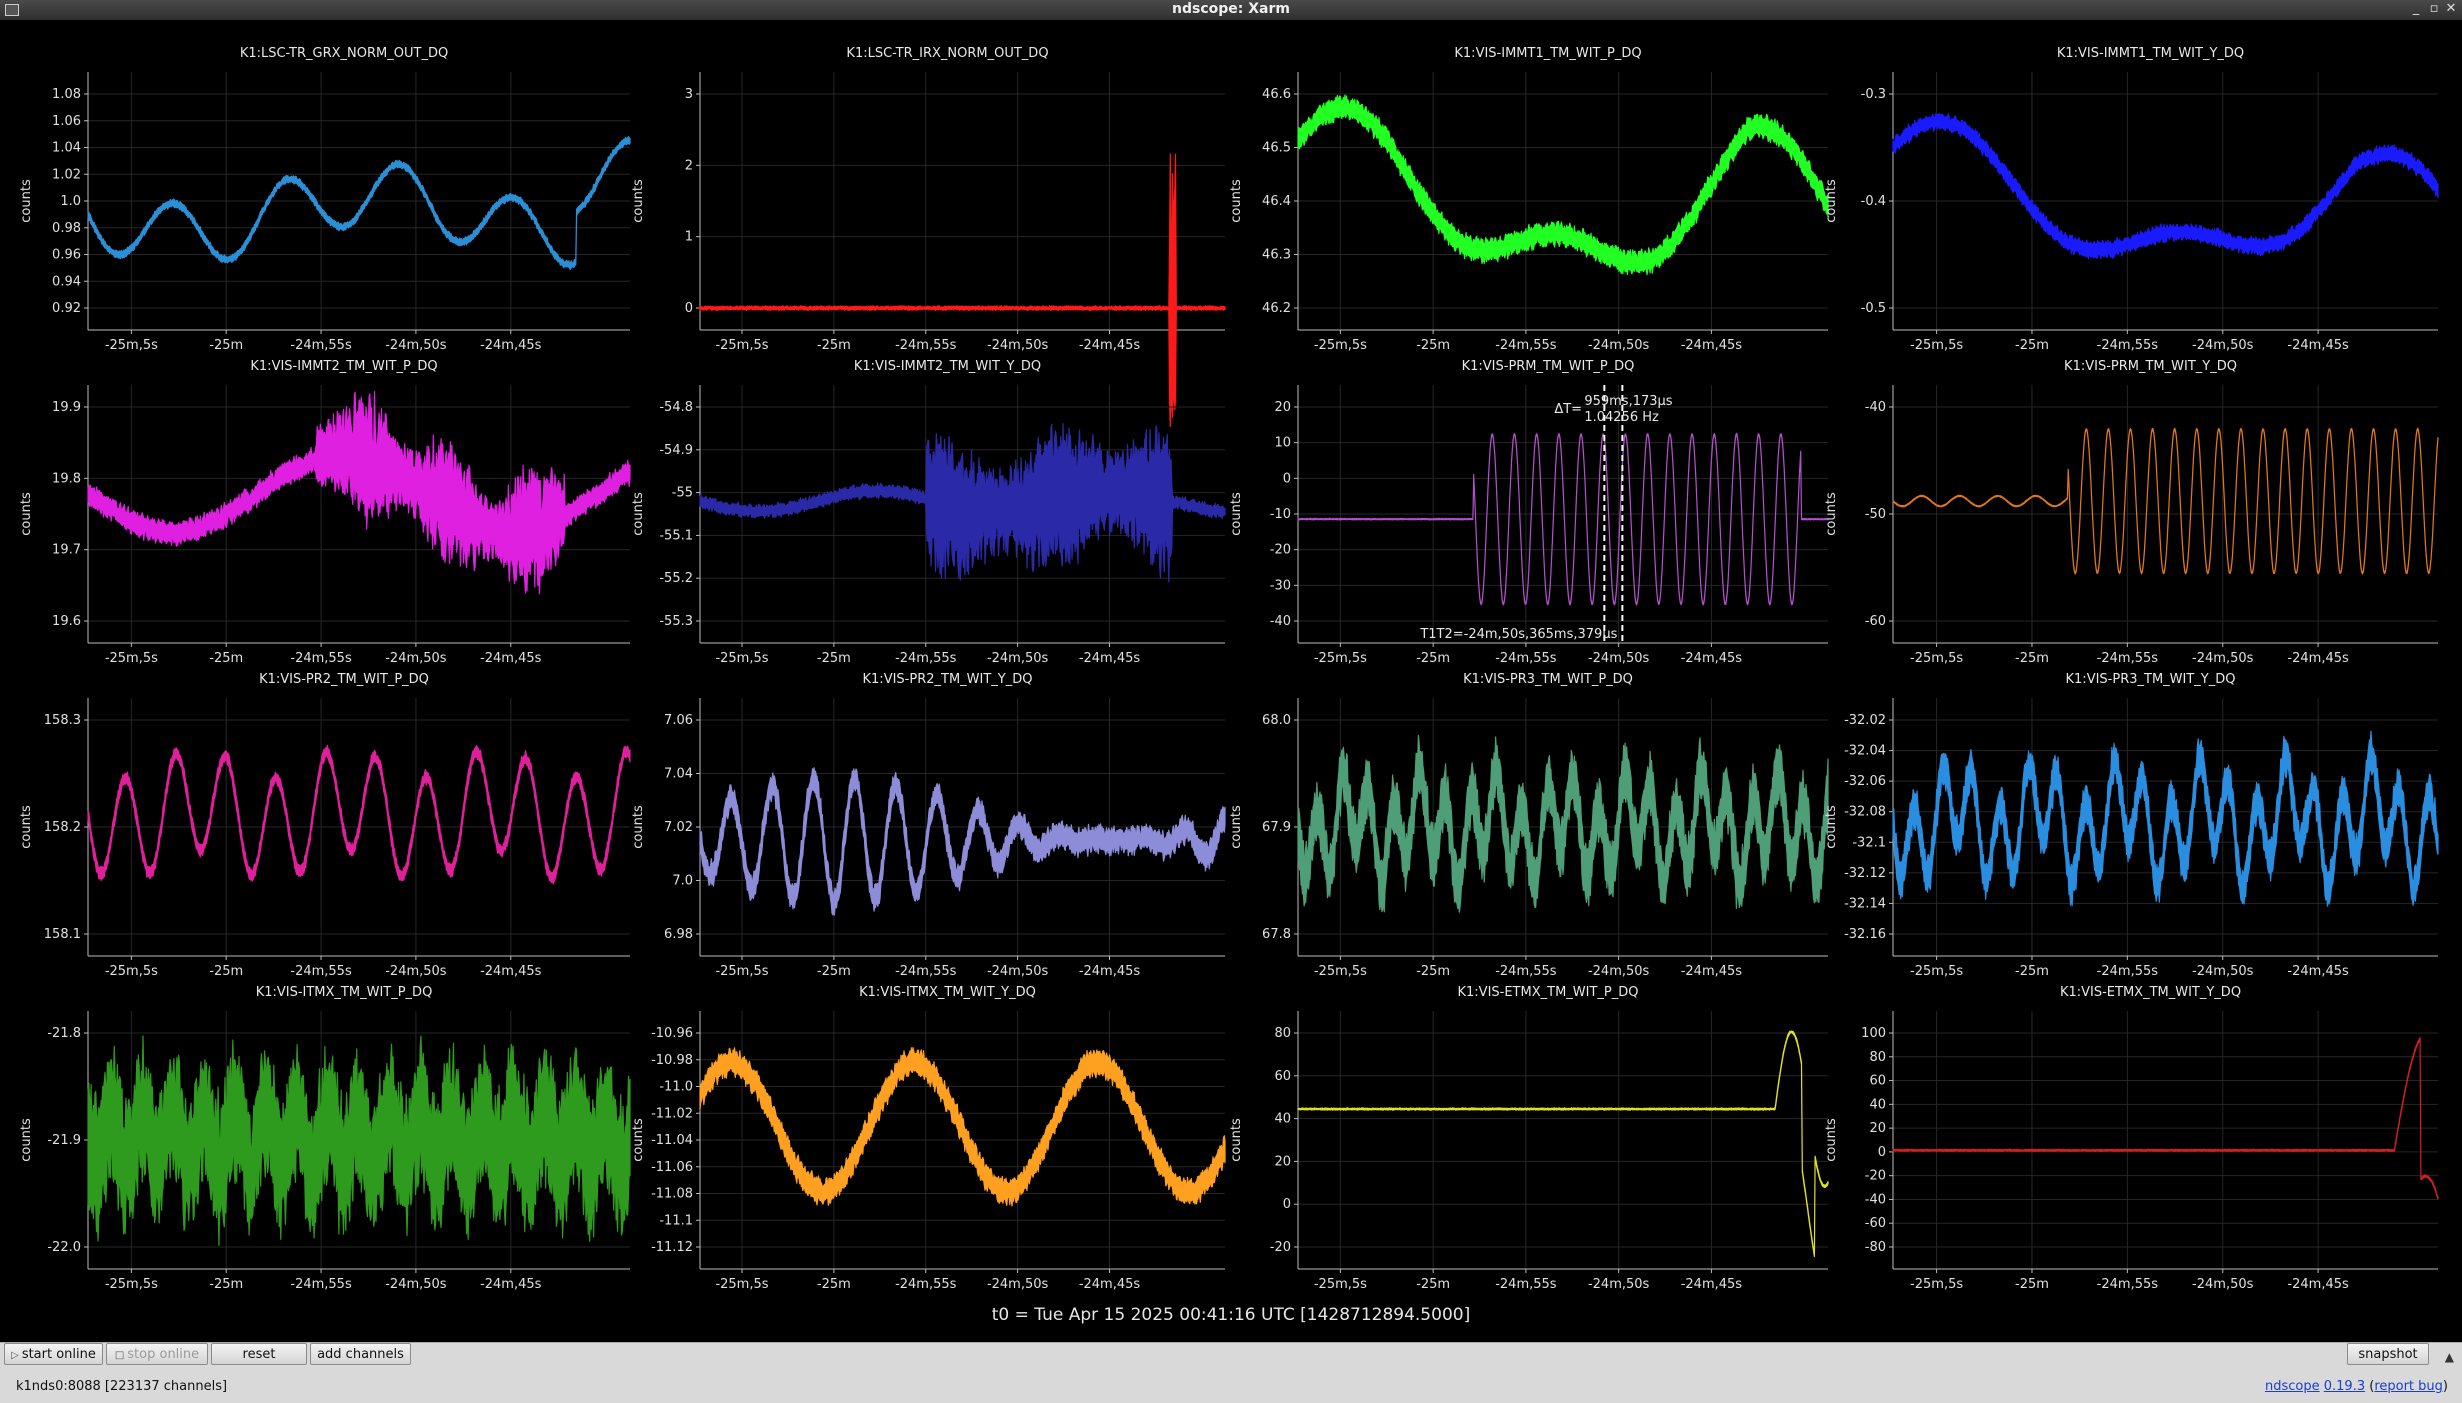 The image size is (2462, 1403). Describe the element at coordinates (678, 827) in the screenshot. I see `y-tick-label: 7.02` at that location.